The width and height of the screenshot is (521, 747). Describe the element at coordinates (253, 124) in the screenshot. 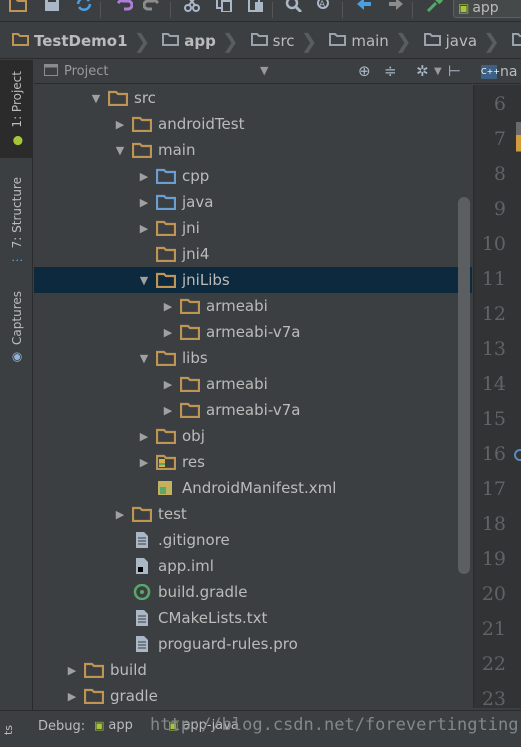

I see `tree-item: ▶ androidTest` at that location.